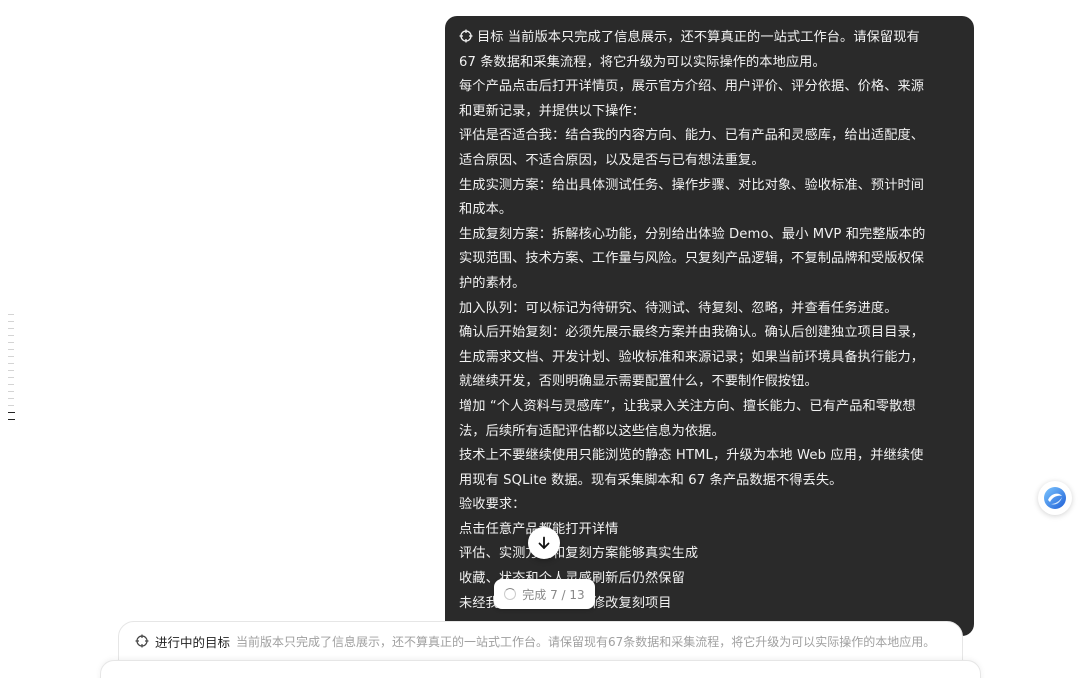 The image size is (1080, 678). I want to click on message-line: 生成实测方案：给出具体测试任务、操作步骤、对比对象、验收标准、预计时间, so click(692, 185).